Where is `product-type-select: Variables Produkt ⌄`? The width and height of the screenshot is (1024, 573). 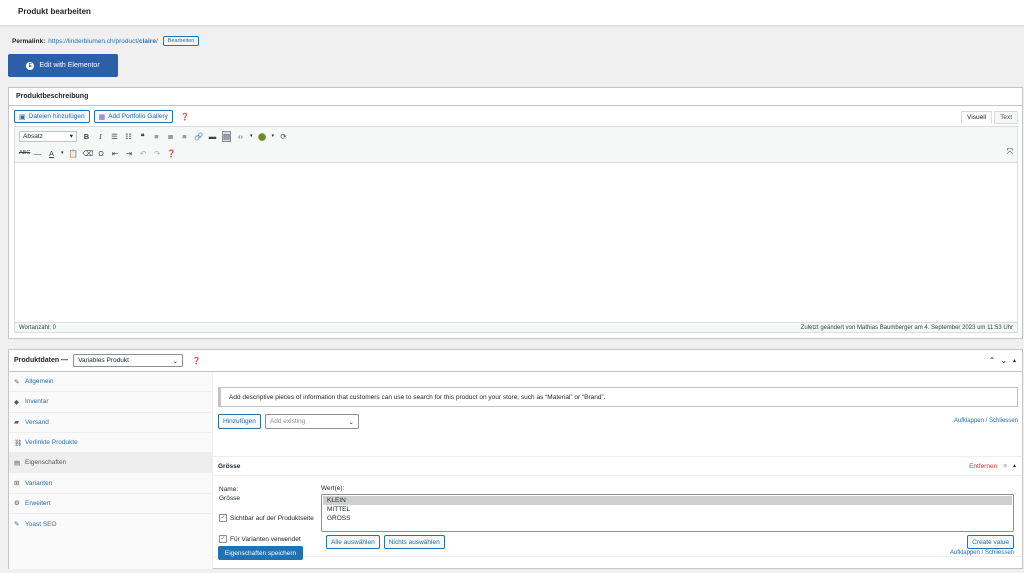
product-type-select: Variables Produkt ⌄ is located at coordinates (128, 360).